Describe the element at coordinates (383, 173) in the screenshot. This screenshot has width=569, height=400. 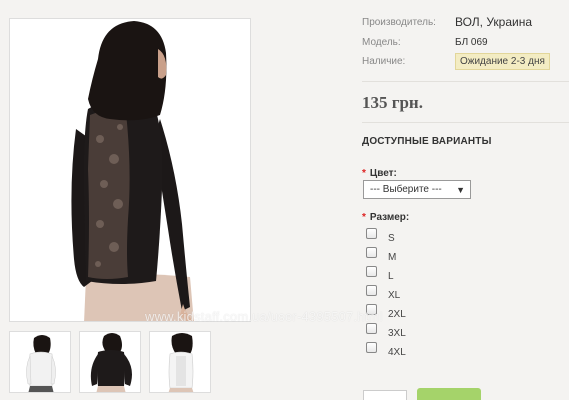
I see `color-label-text: Цвет:` at that location.